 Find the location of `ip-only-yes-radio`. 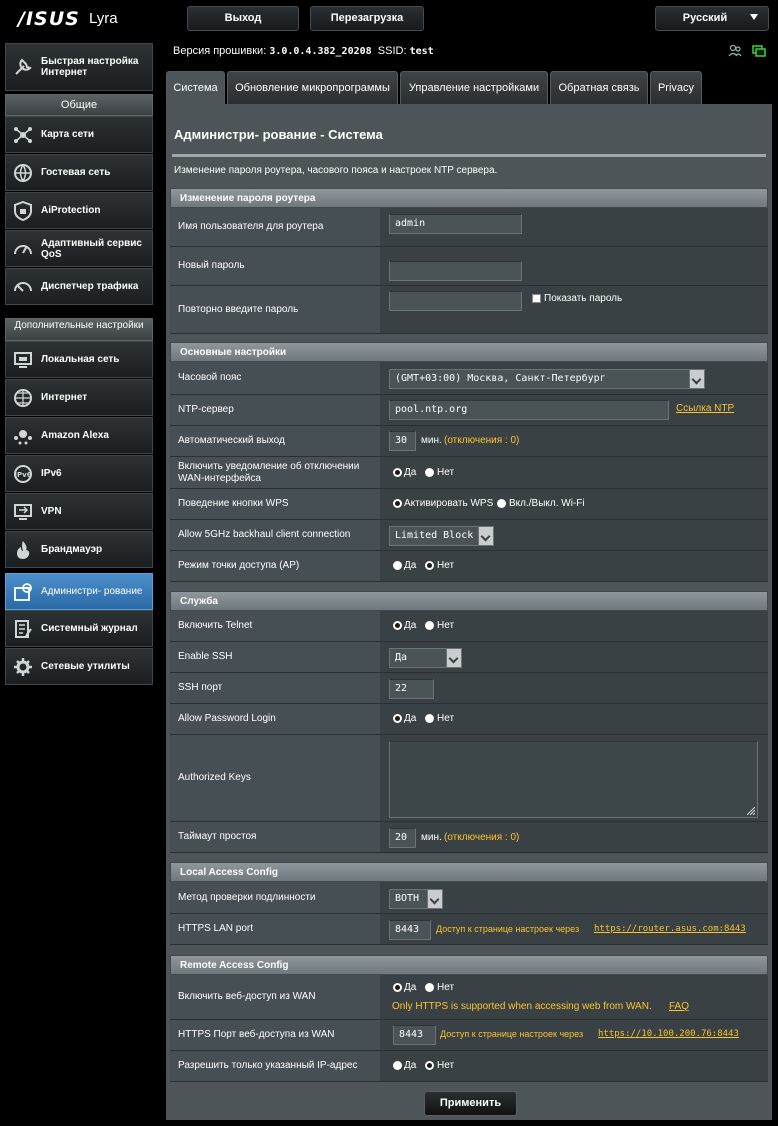

ip-only-yes-radio is located at coordinates (397, 1065).